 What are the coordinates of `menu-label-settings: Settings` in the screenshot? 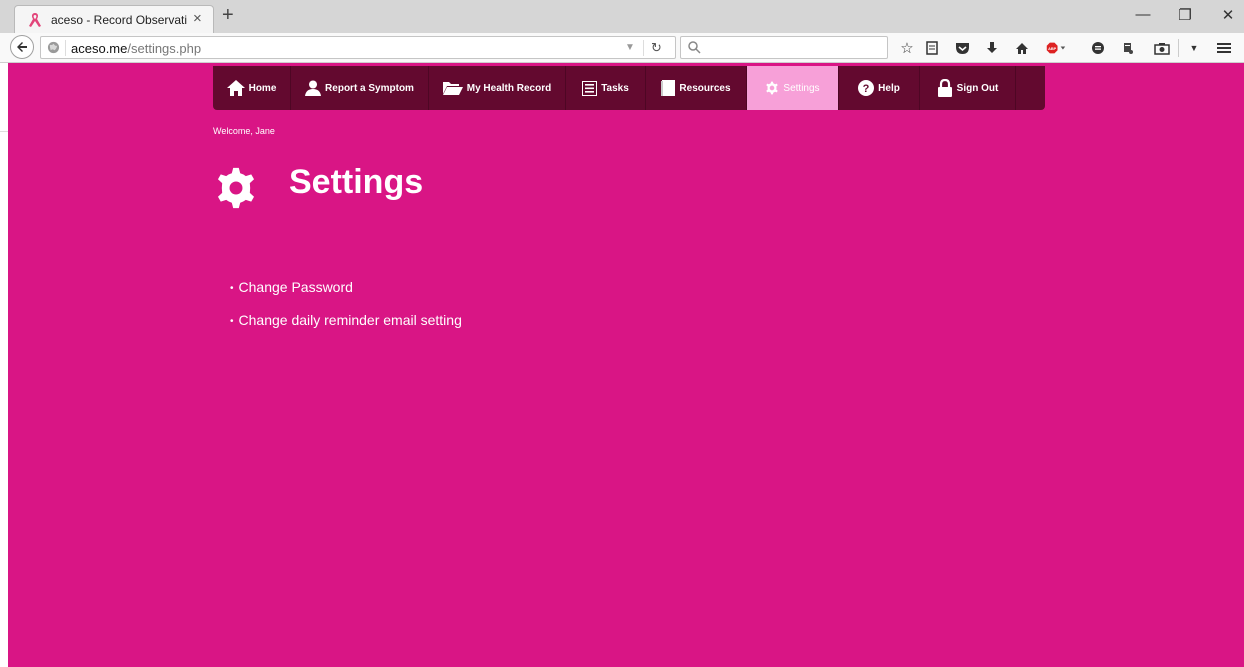 It's located at (801, 88).